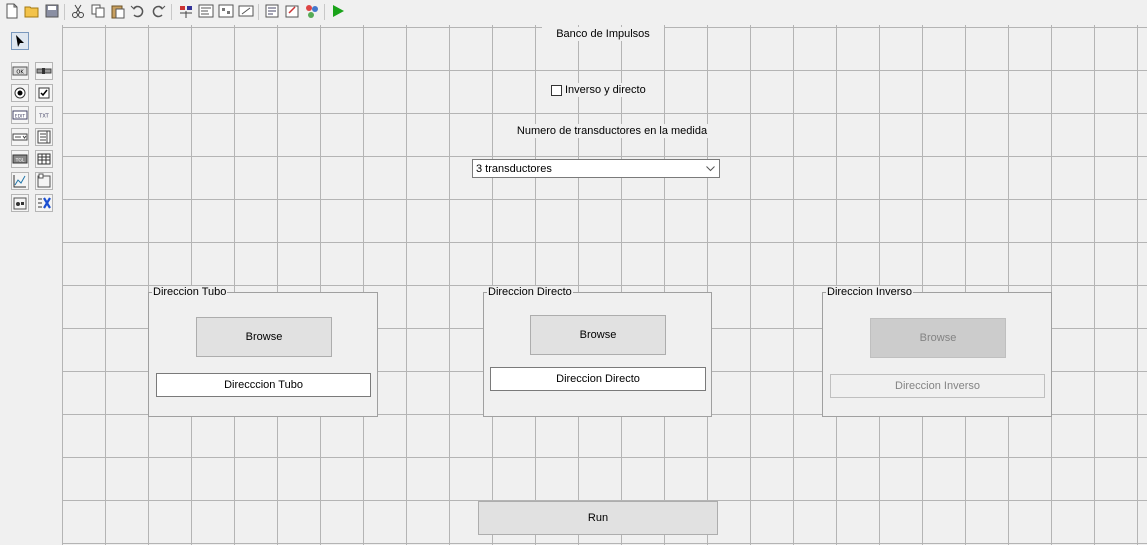 This screenshot has height=545, width=1147. Describe the element at coordinates (264, 337) in the screenshot. I see `browse-tubo-button: Browse` at that location.